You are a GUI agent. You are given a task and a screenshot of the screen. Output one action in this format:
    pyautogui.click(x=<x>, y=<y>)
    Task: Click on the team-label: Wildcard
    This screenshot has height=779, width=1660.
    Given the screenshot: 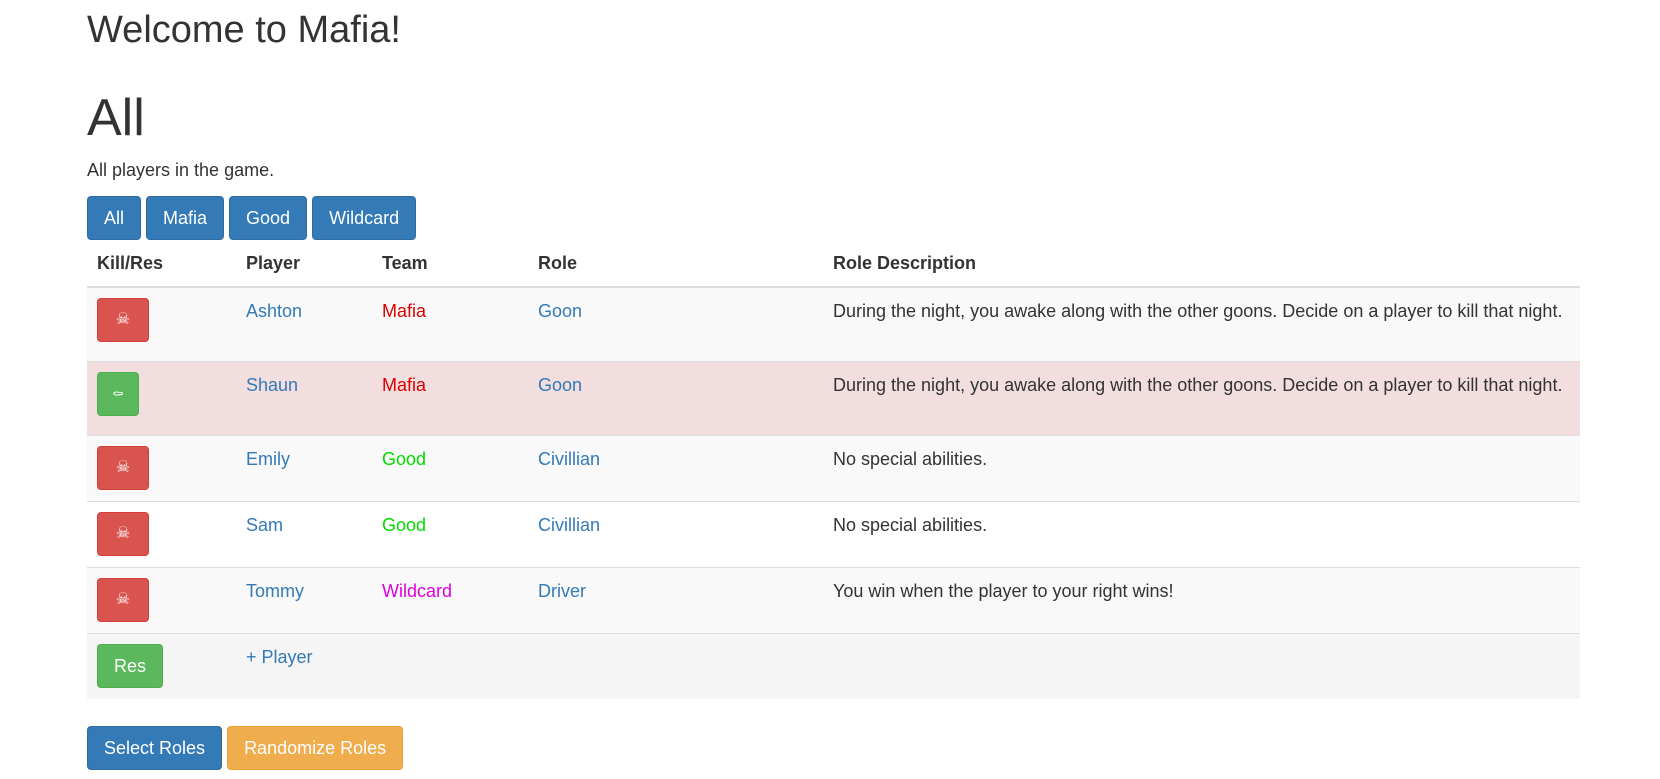 What is the action you would take?
    pyautogui.click(x=417, y=590)
    